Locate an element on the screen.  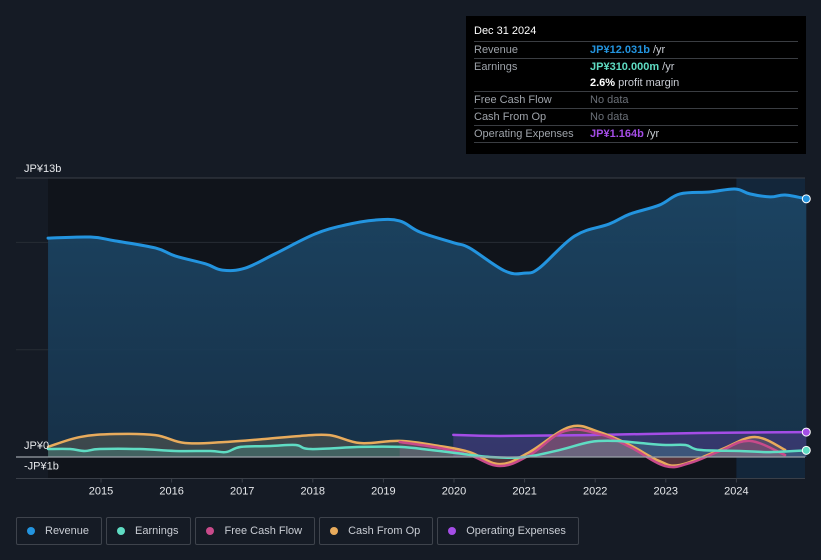
tooltip-label: Free Cash Flow is located at coordinates (513, 100).